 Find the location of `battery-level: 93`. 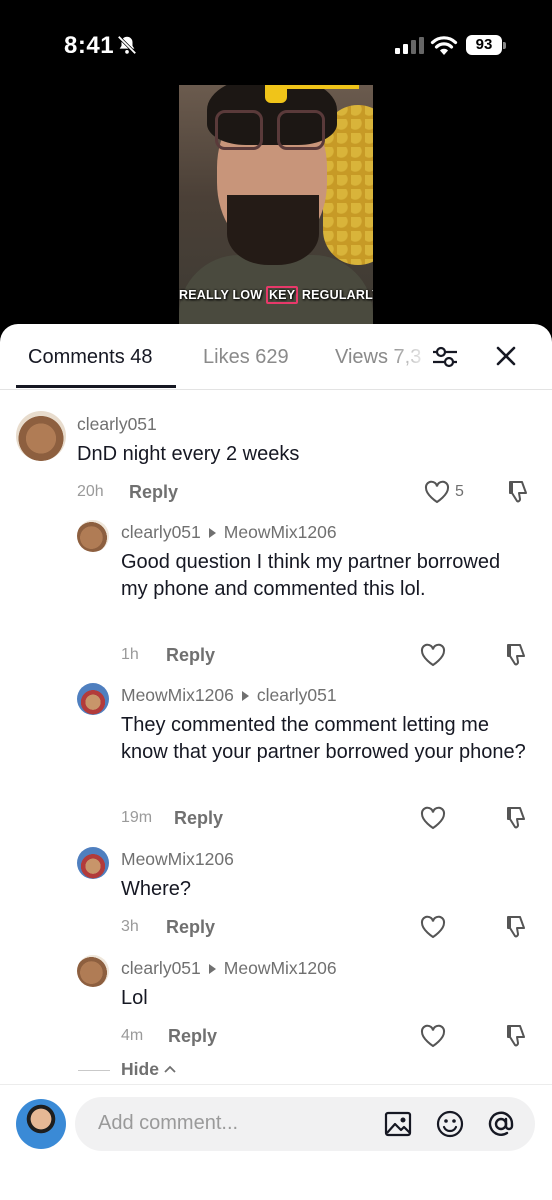

battery-level: 93 is located at coordinates (484, 45).